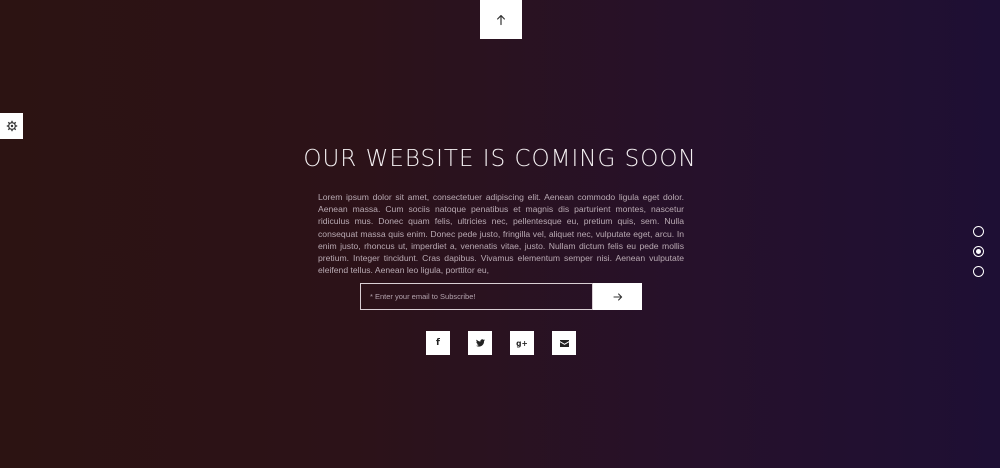  What do you see at coordinates (501, 343) in the screenshot?
I see `social-links: f g+` at bounding box center [501, 343].